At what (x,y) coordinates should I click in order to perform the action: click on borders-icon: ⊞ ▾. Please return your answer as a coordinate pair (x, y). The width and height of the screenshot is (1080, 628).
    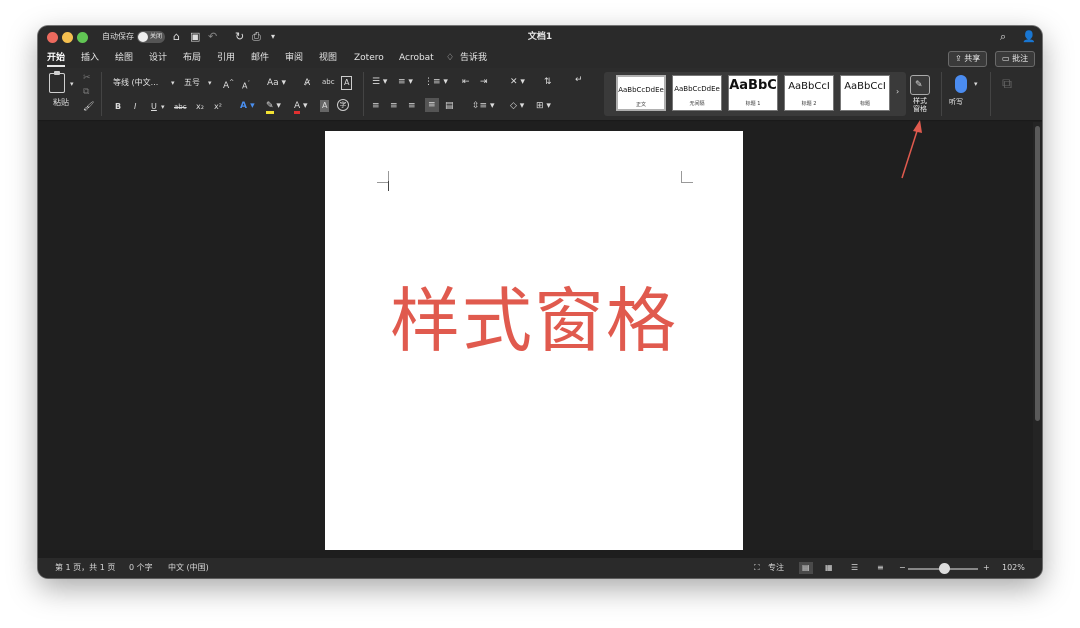
    Looking at the image, I should click on (543, 106).